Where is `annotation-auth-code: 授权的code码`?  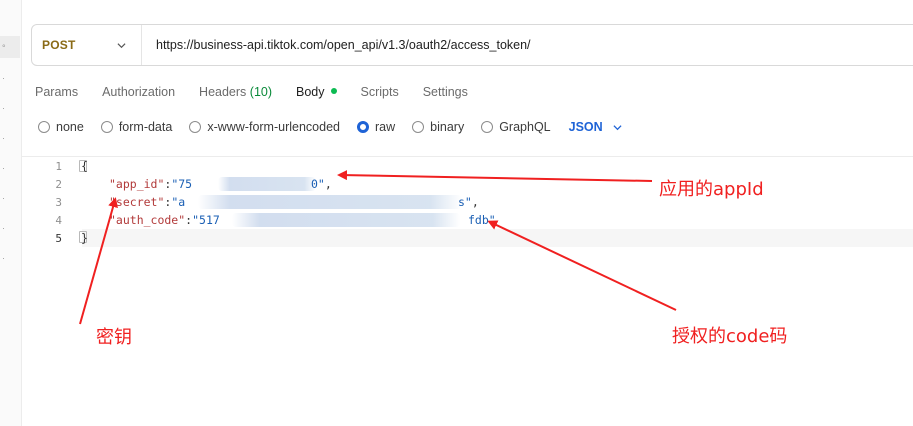
annotation-auth-code: 授权的code码 is located at coordinates (730, 336).